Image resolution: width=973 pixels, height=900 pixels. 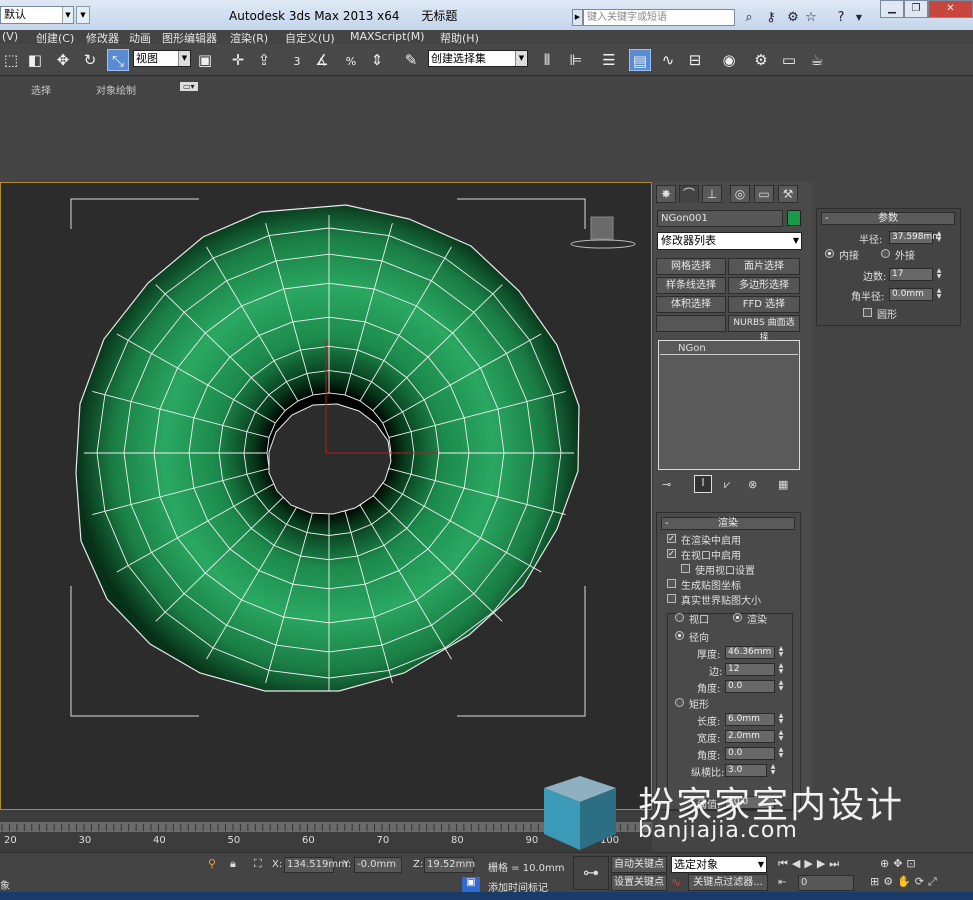 I want to click on use-viewport-settings-checkbox, so click(x=685, y=568).